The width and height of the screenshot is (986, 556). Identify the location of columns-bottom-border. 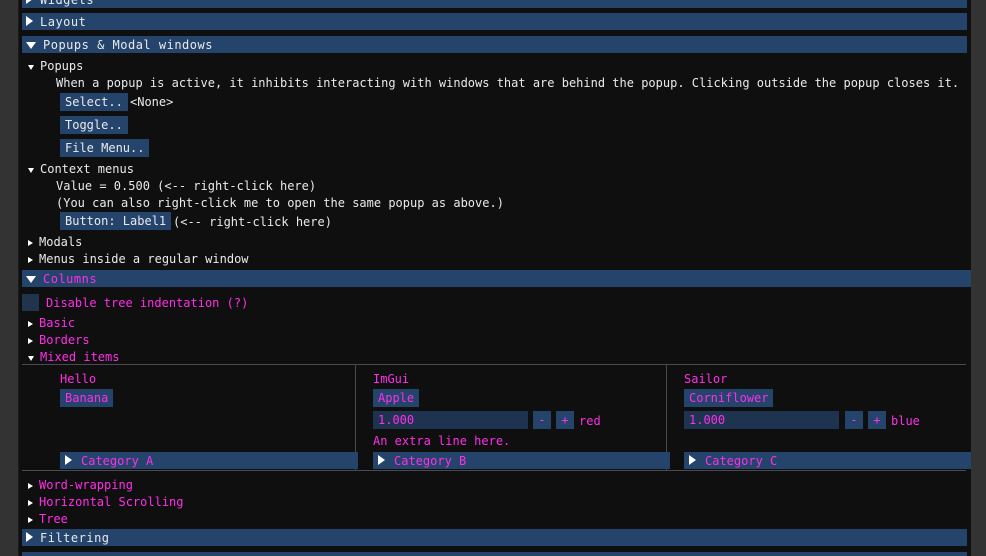
(494, 470).